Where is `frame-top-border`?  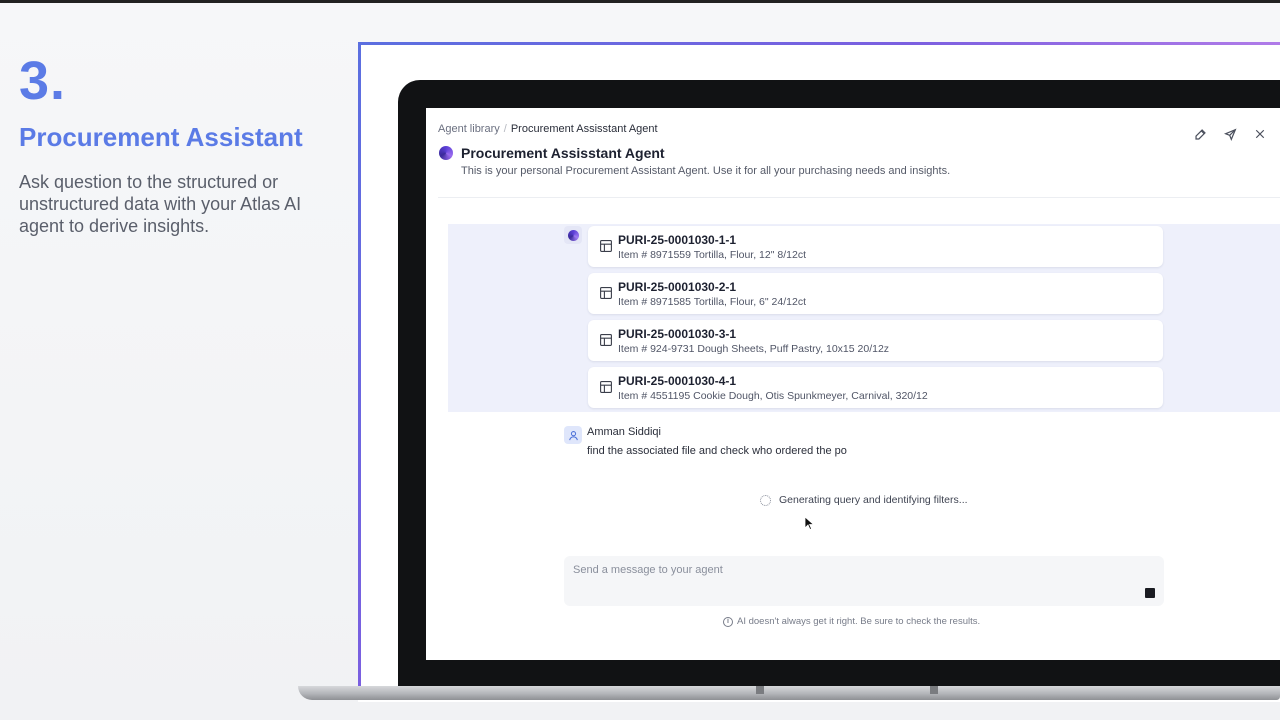 frame-top-border is located at coordinates (819, 43).